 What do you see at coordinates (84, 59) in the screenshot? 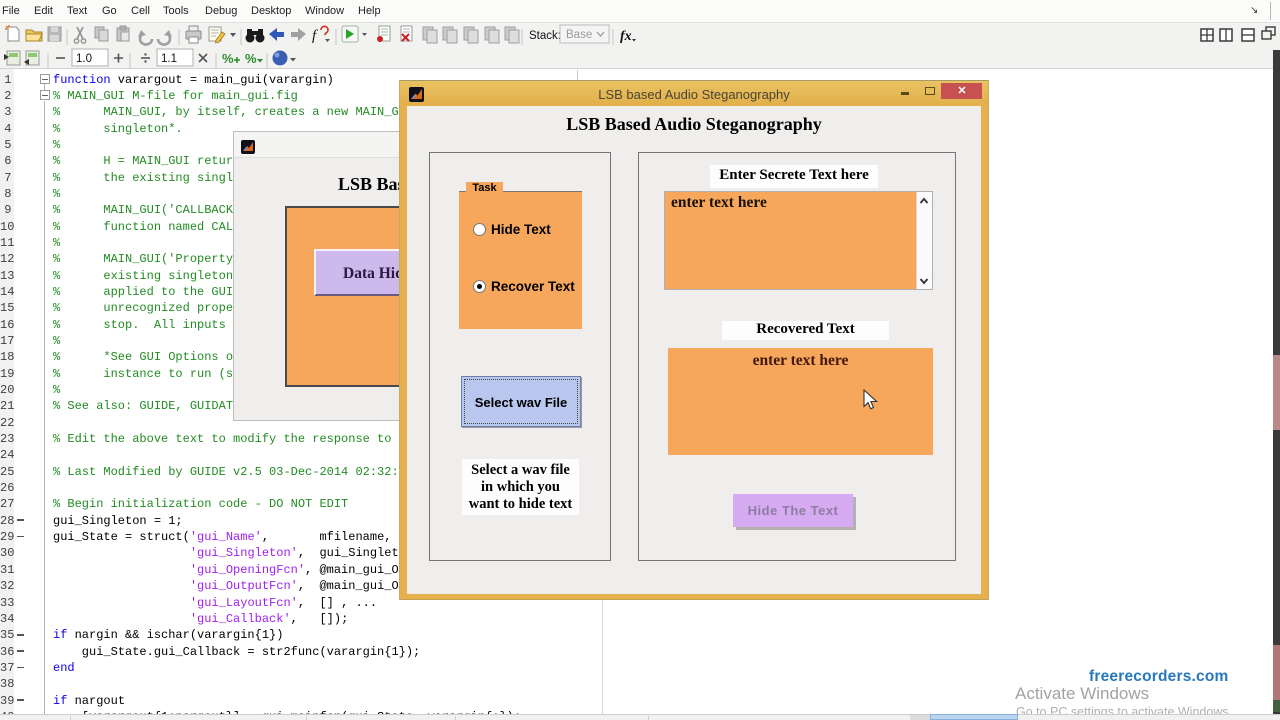
I see `svg-text: 1.0` at bounding box center [84, 59].